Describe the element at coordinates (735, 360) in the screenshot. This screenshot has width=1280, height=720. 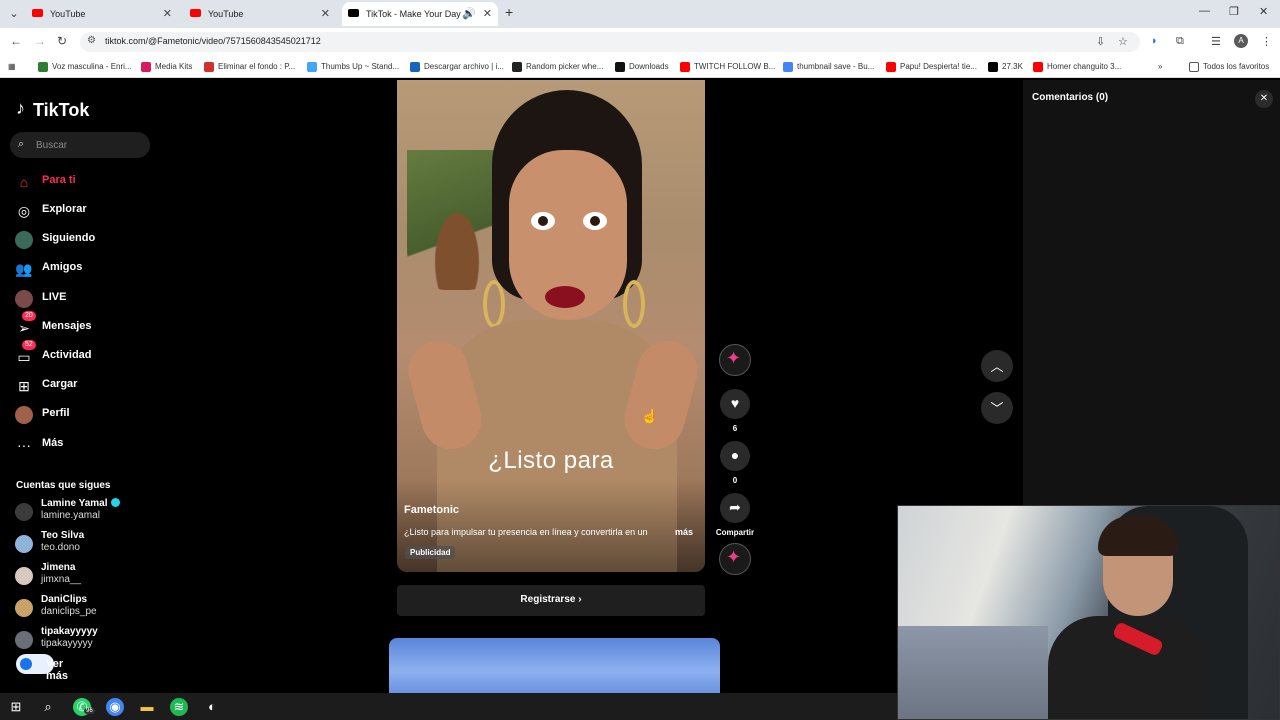
I see `creator-avatar: ✦` at that location.